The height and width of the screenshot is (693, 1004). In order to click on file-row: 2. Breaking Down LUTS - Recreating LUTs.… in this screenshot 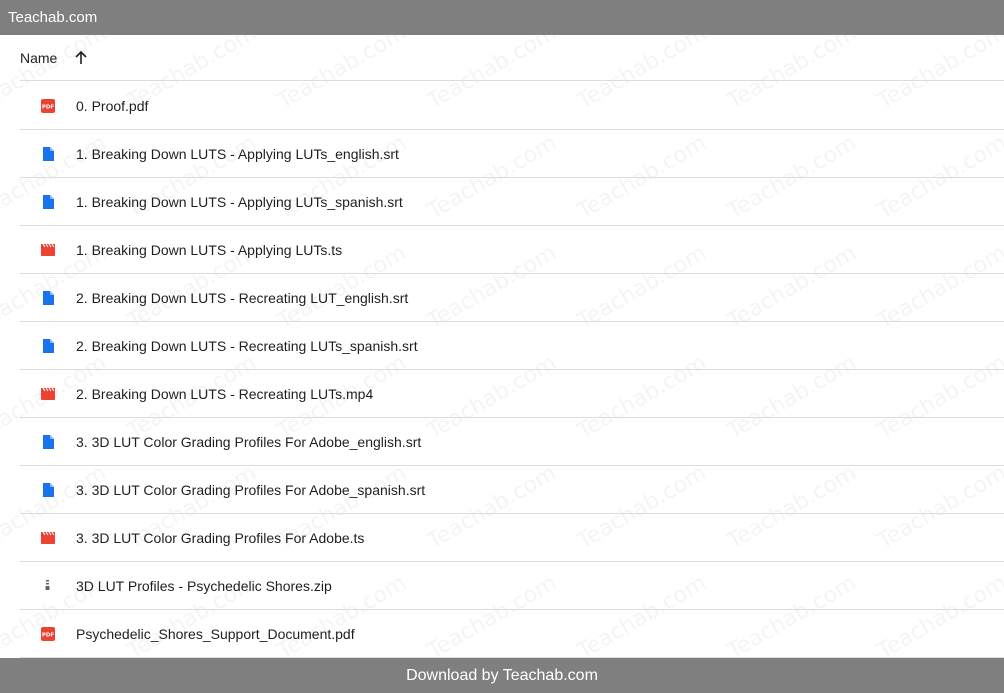, I will do `click(512, 394)`.